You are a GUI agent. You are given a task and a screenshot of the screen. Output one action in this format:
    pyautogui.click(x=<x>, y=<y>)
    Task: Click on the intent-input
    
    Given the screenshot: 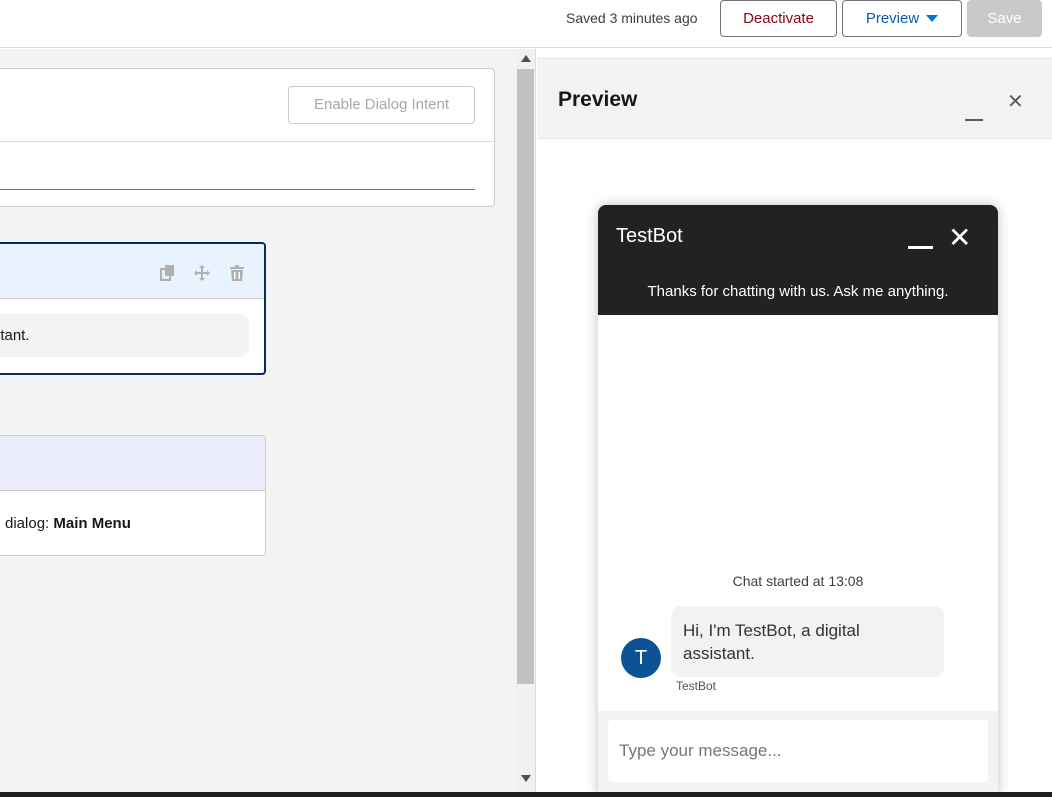 What is the action you would take?
    pyautogui.click(x=237, y=189)
    